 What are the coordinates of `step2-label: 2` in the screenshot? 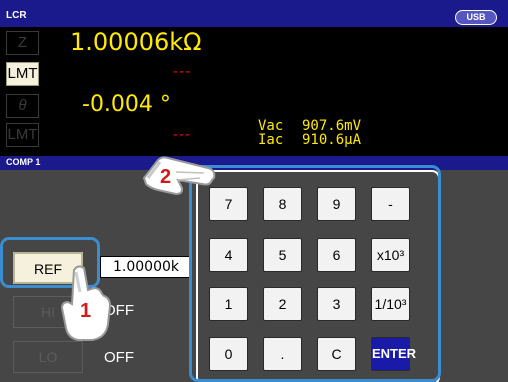 It's located at (166, 177).